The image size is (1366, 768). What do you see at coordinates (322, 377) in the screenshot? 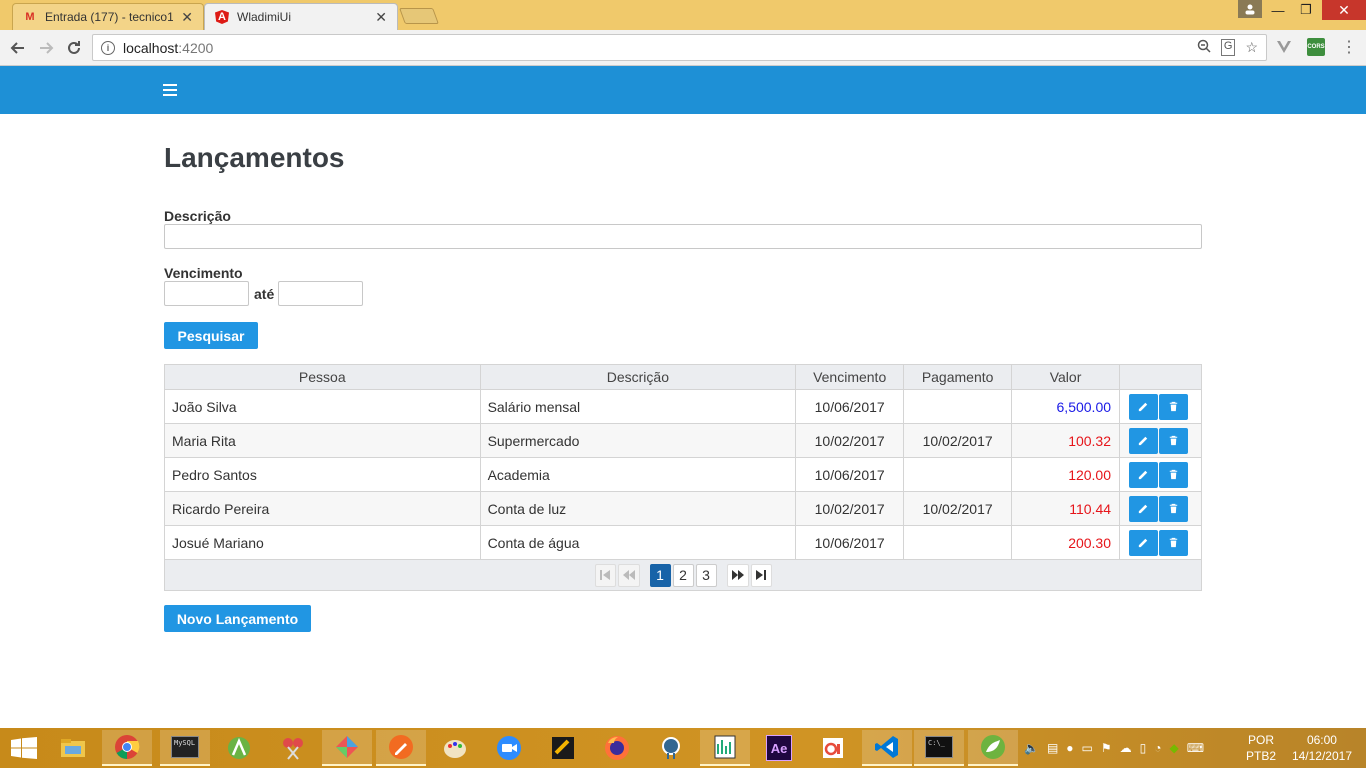
I see `column-header-pessoa: Pessoa` at bounding box center [322, 377].